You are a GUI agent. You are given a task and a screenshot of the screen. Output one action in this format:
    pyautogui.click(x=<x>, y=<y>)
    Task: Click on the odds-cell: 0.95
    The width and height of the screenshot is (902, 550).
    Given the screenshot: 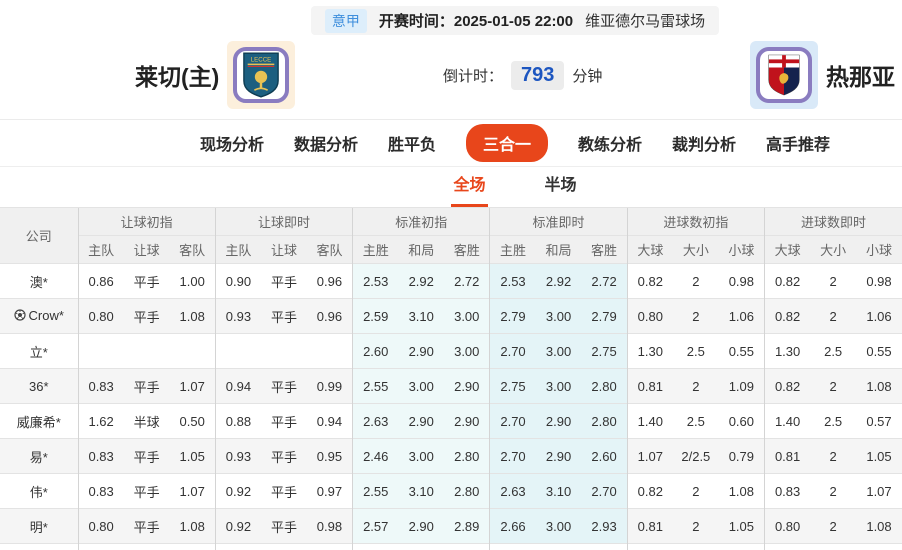 What is the action you would take?
    pyautogui.click(x=329, y=456)
    